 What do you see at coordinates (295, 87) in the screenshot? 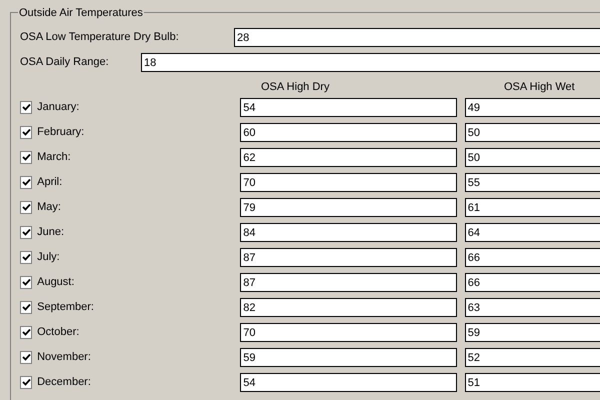
I see `column-header: OSA High Dry` at bounding box center [295, 87].